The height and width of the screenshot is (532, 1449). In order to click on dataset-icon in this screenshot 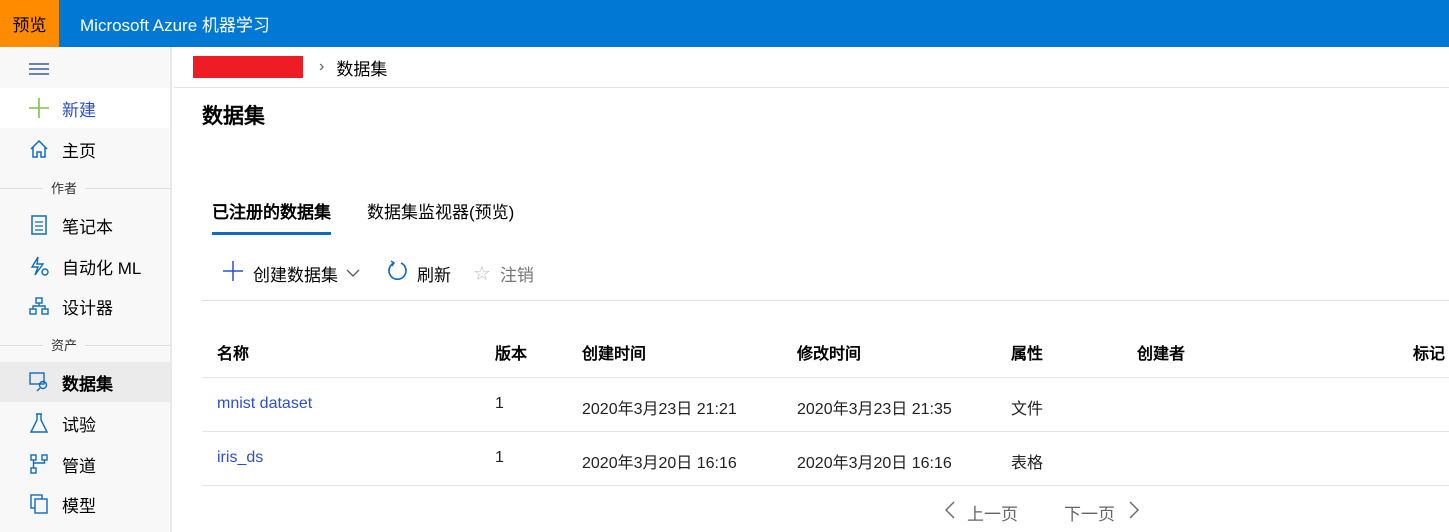, I will do `click(39, 382)`.